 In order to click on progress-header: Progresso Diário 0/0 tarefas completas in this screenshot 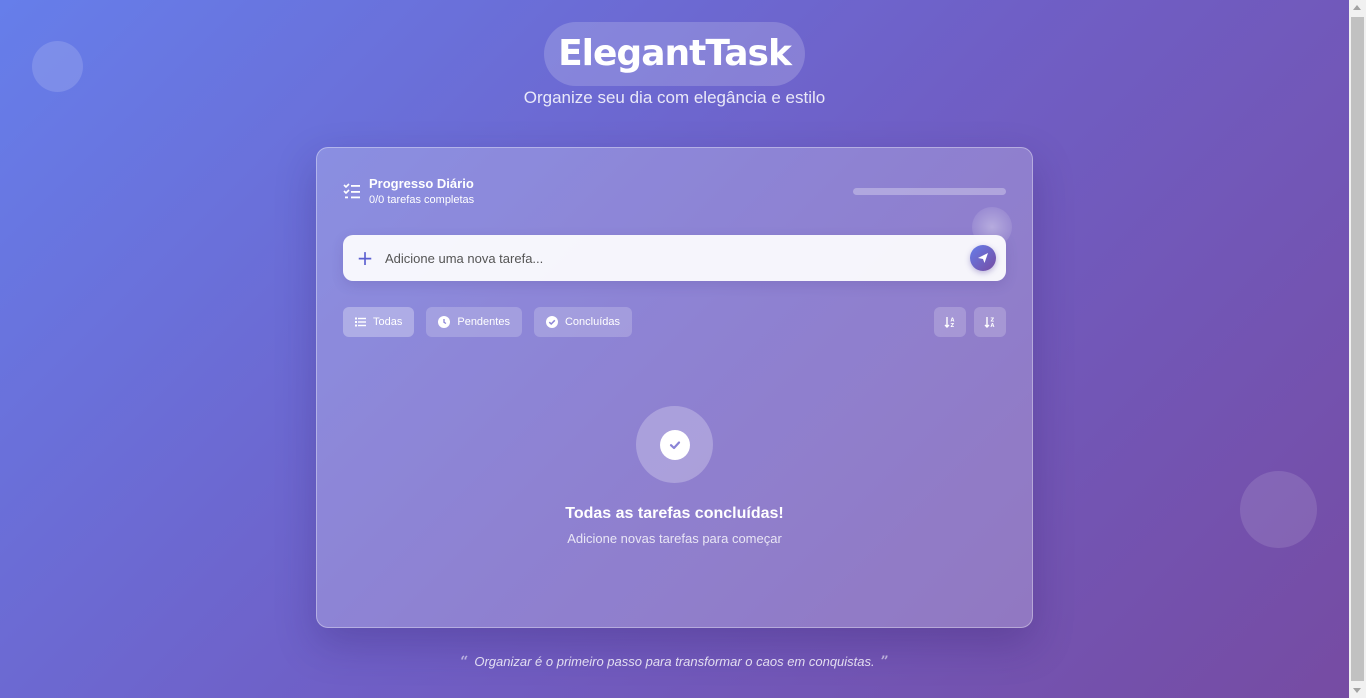, I will do `click(408, 191)`.